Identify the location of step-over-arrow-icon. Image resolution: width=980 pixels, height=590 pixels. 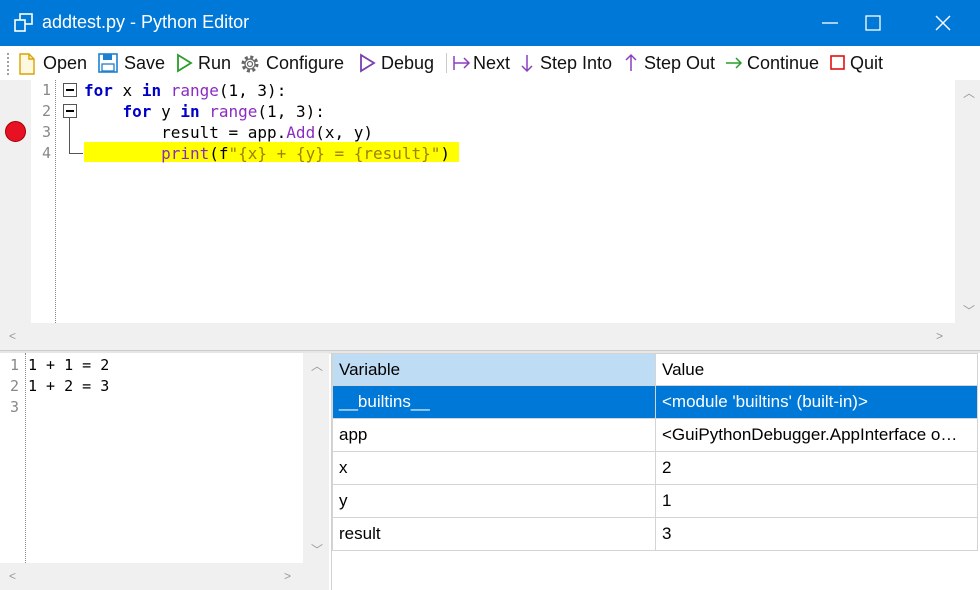
(462, 63).